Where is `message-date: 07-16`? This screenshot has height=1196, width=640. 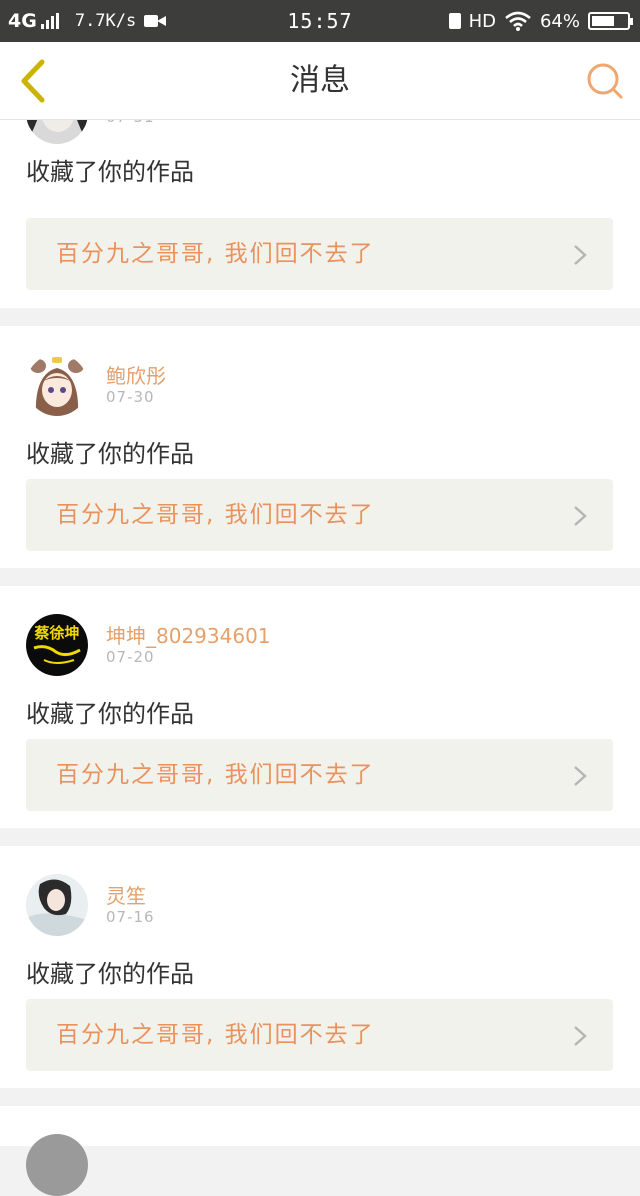
message-date: 07-16 is located at coordinates (130, 917).